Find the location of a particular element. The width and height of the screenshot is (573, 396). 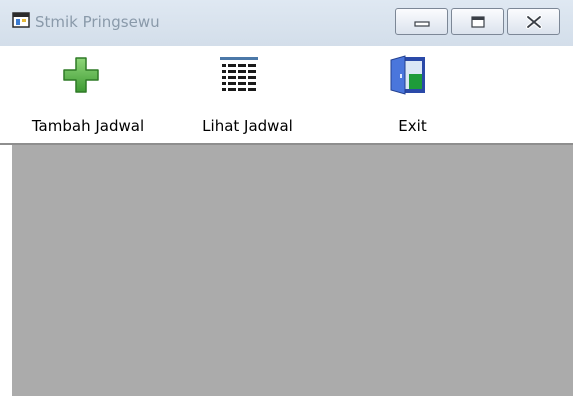

title-bar: Stmik Pringsewu is located at coordinates (286, 23).